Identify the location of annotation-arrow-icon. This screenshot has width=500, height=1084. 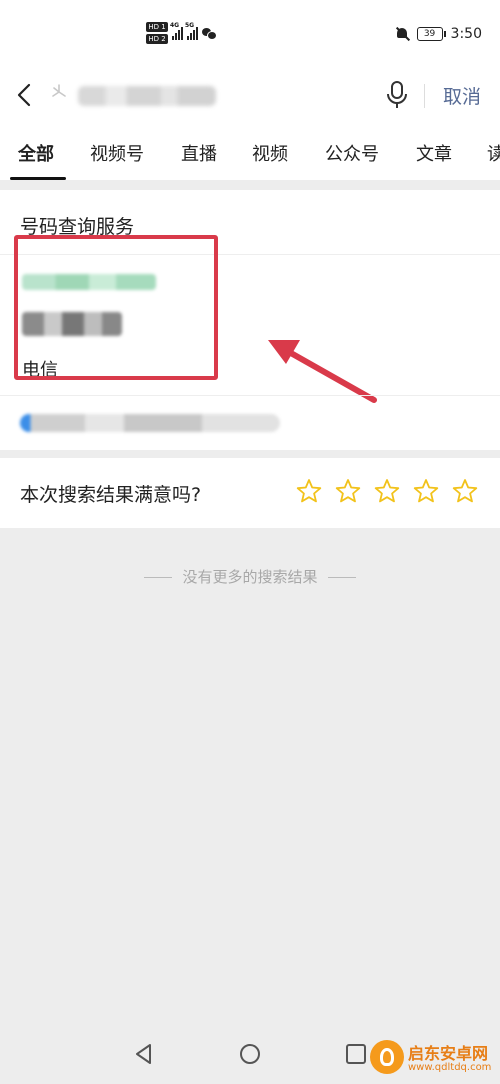
(322, 371).